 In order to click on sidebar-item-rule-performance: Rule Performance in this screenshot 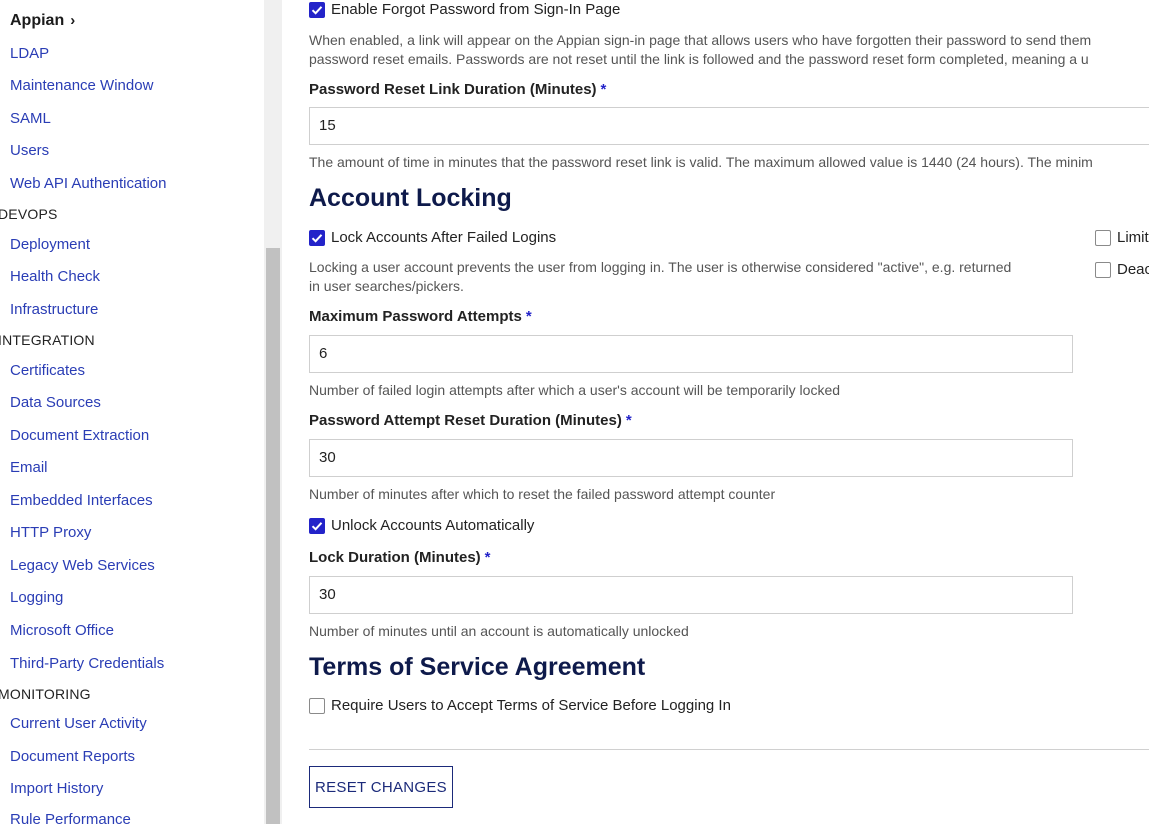, I will do `click(70, 817)`.